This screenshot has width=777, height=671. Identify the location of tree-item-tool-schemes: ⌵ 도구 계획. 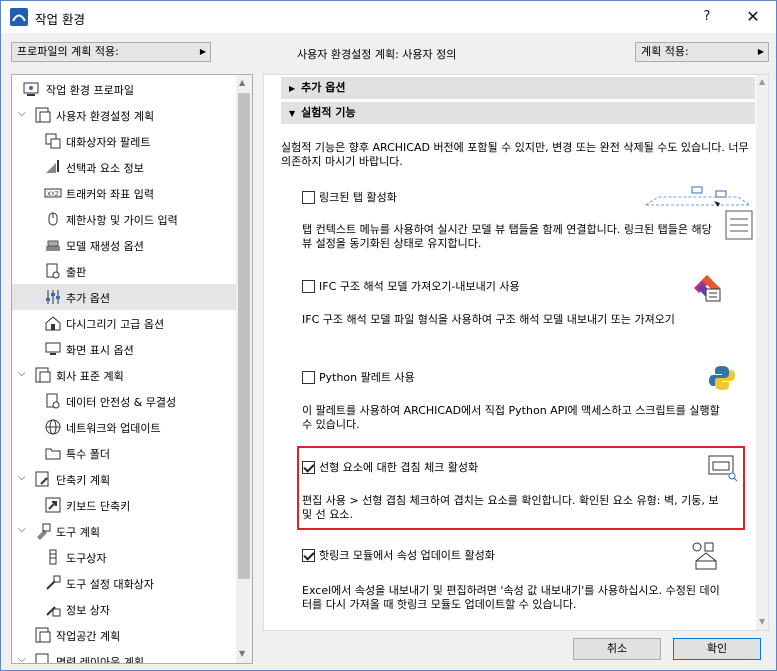
(124, 531).